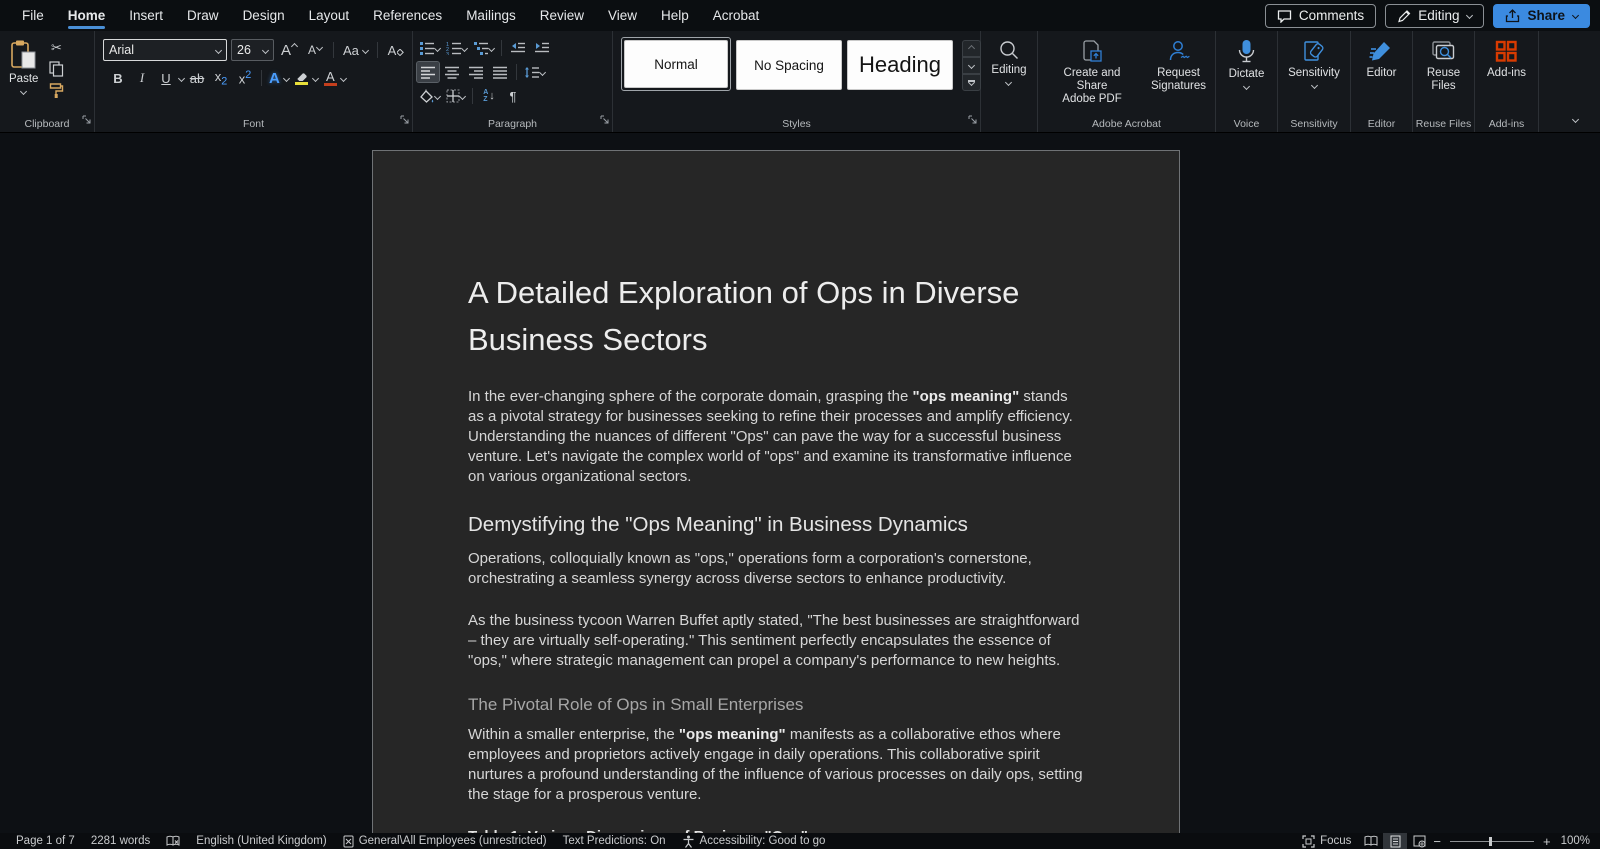 Image resolution: width=1600 pixels, height=849 pixels. I want to click on superscript-button: x2, so click(245, 78).